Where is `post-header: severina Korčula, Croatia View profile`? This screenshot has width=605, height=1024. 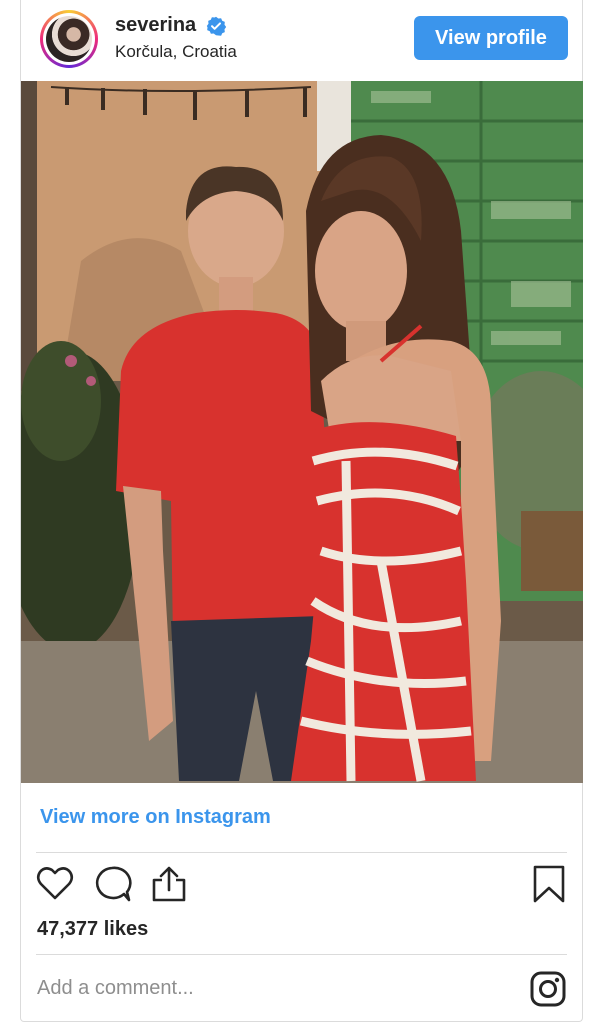
post-header: severina Korčula, Croatia View profile is located at coordinates (301, 40).